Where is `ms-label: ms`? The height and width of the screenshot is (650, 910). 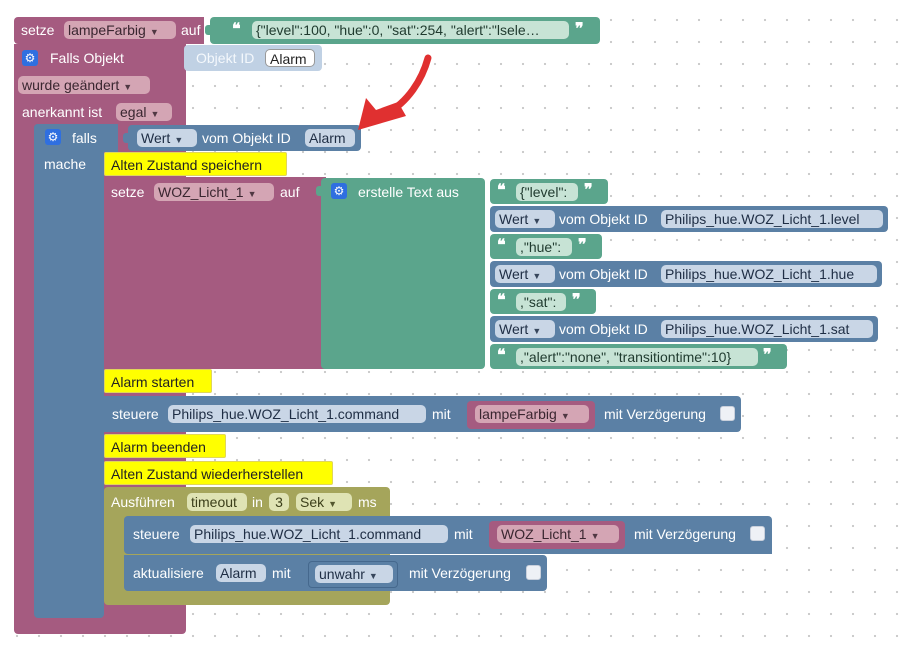
ms-label: ms is located at coordinates (367, 502).